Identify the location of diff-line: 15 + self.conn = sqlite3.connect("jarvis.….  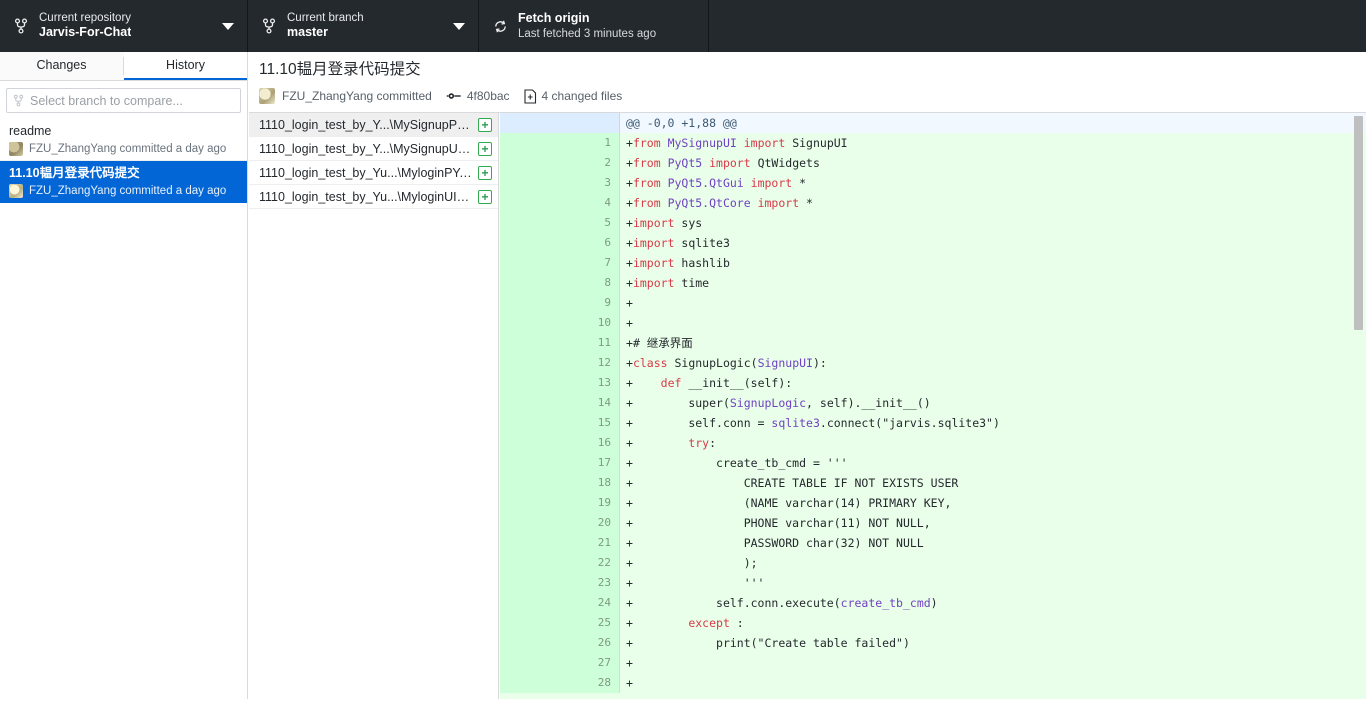
(933, 423).